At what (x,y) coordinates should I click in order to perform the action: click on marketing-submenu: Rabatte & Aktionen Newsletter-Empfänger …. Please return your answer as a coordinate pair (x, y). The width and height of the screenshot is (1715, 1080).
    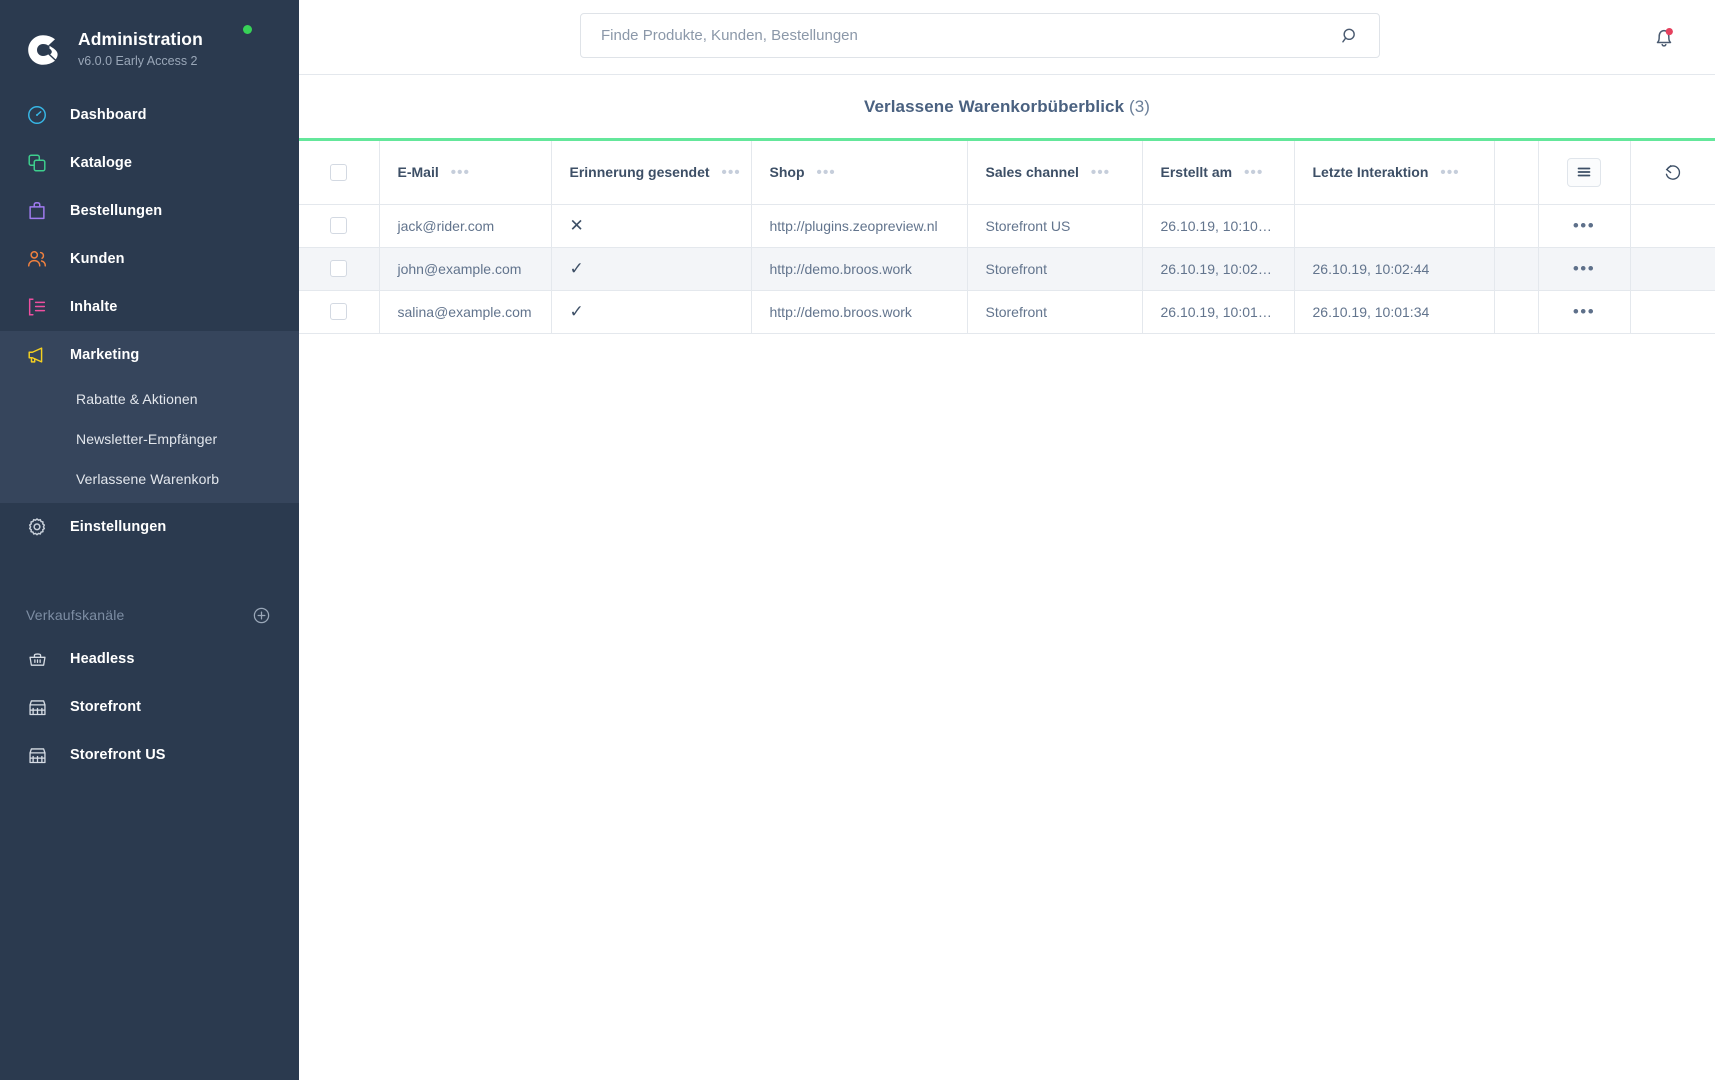
    Looking at the image, I should click on (149, 441).